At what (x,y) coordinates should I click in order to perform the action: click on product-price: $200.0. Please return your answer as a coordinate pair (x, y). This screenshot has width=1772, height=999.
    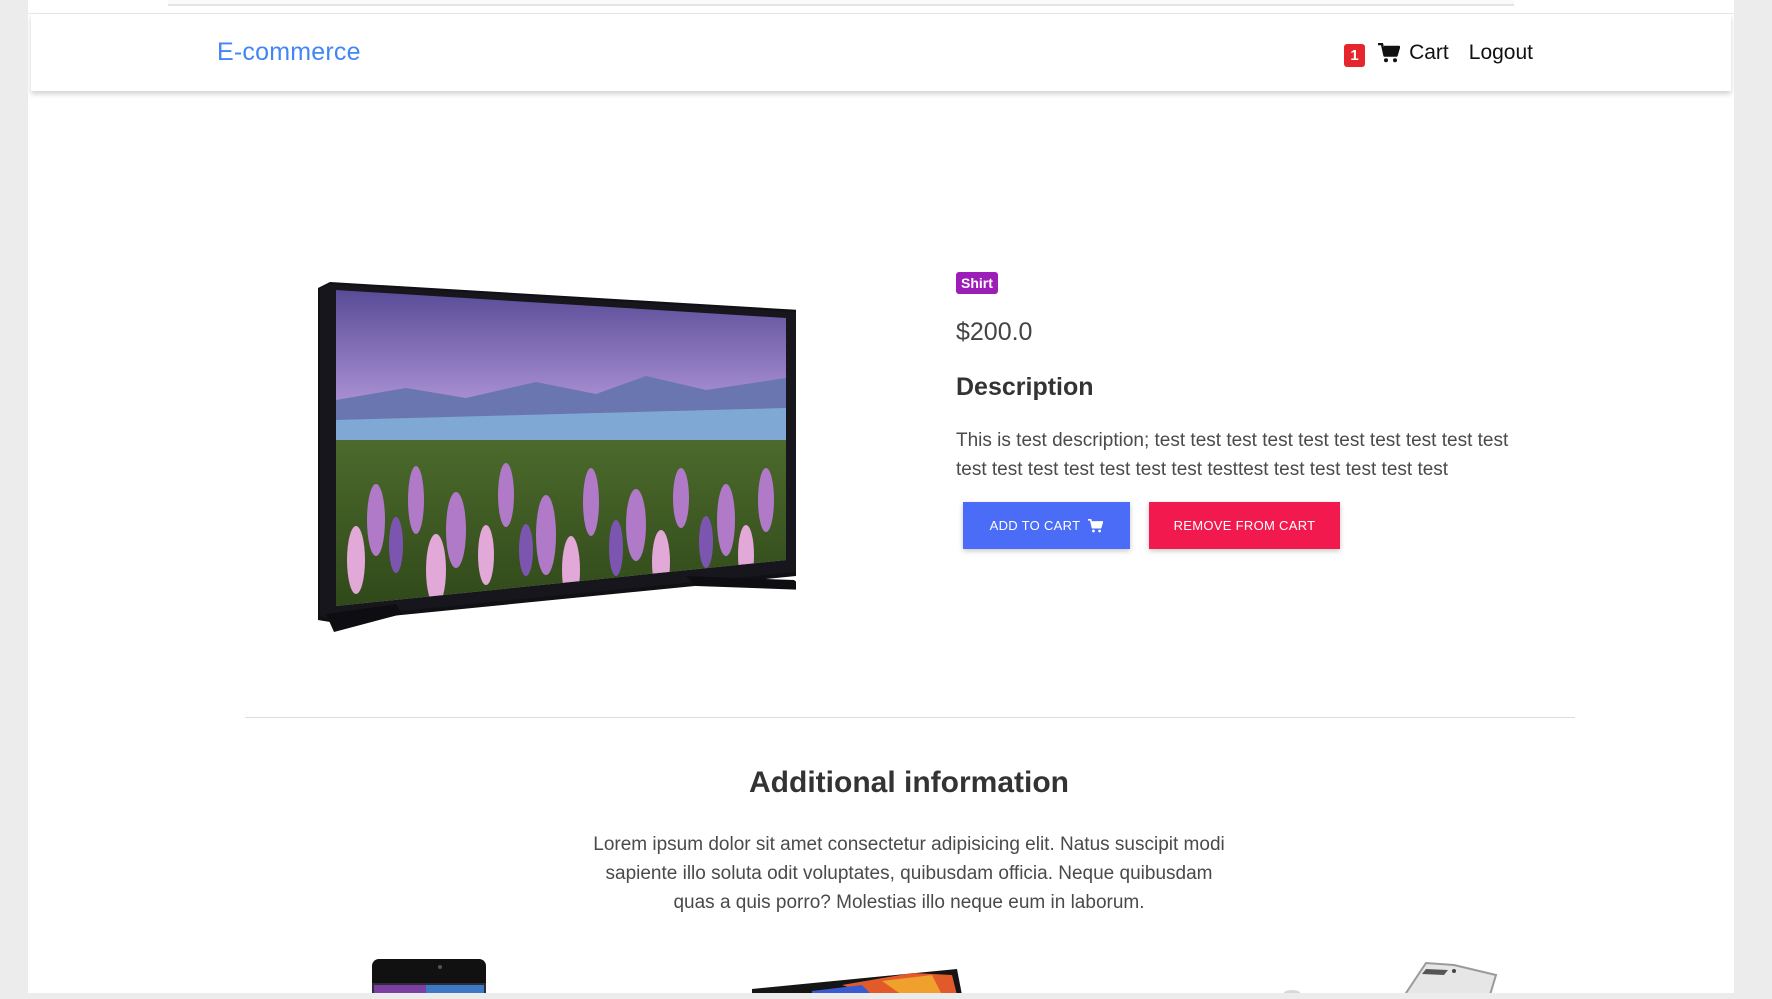
    Looking at the image, I should click on (994, 332).